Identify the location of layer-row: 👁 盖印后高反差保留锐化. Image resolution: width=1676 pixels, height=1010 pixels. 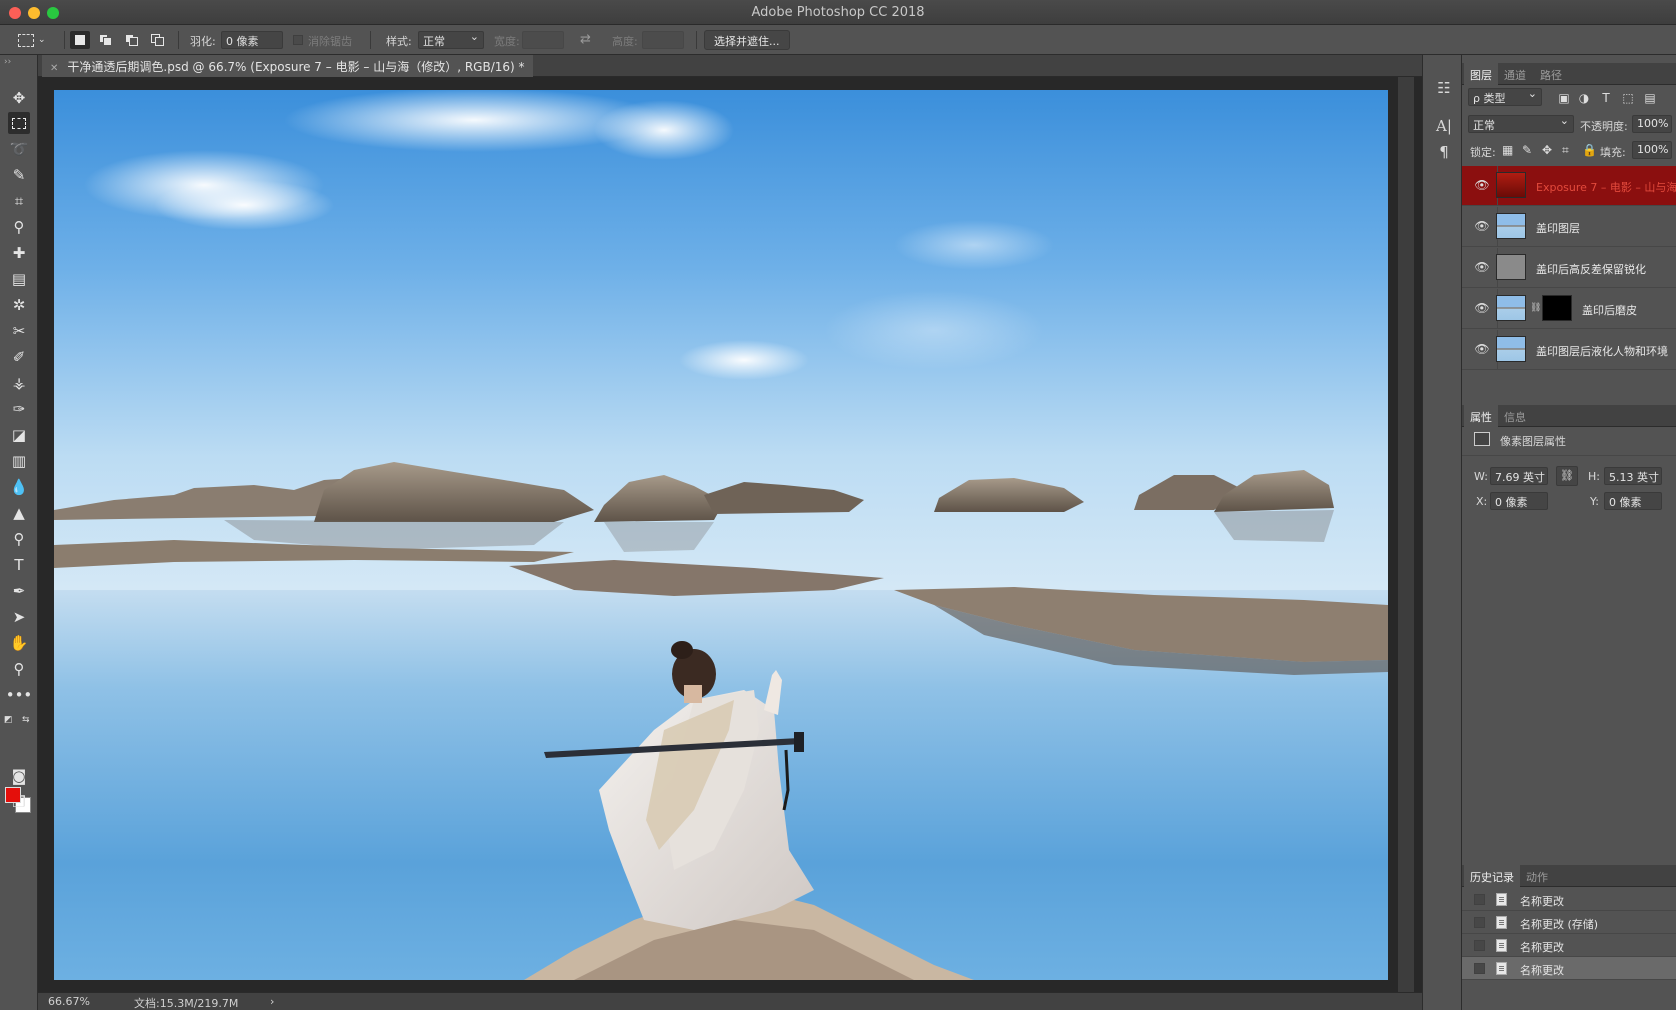
(1569, 268).